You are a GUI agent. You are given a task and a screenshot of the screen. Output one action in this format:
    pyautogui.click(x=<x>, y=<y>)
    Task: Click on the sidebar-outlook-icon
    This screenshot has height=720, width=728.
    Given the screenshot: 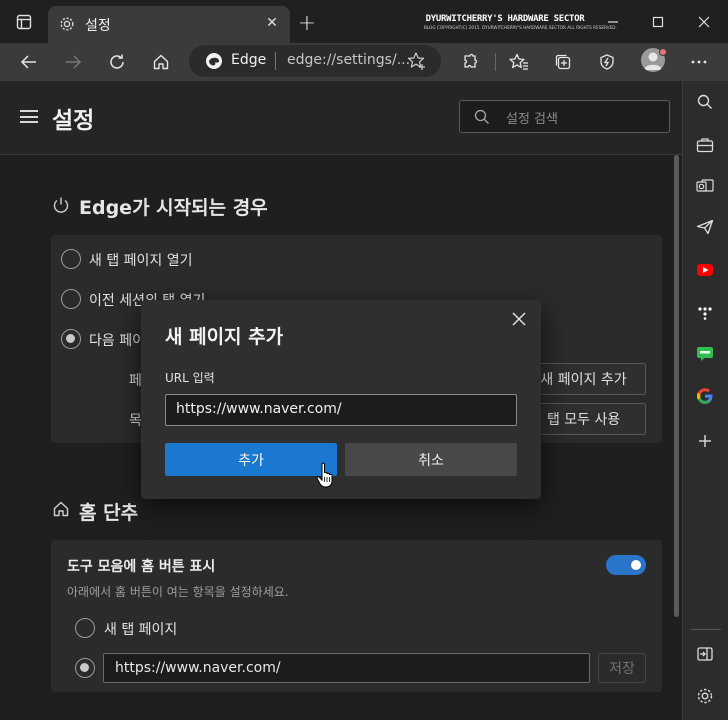 What is the action you would take?
    pyautogui.click(x=705, y=186)
    